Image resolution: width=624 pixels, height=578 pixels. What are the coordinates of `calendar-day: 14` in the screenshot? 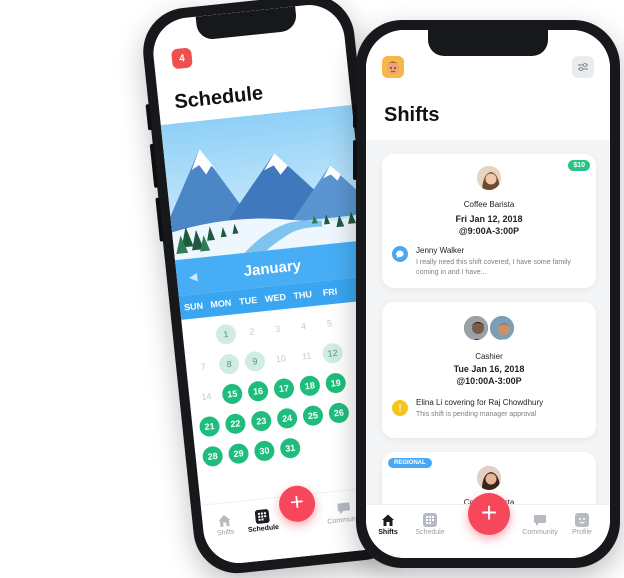 It's located at (206, 397).